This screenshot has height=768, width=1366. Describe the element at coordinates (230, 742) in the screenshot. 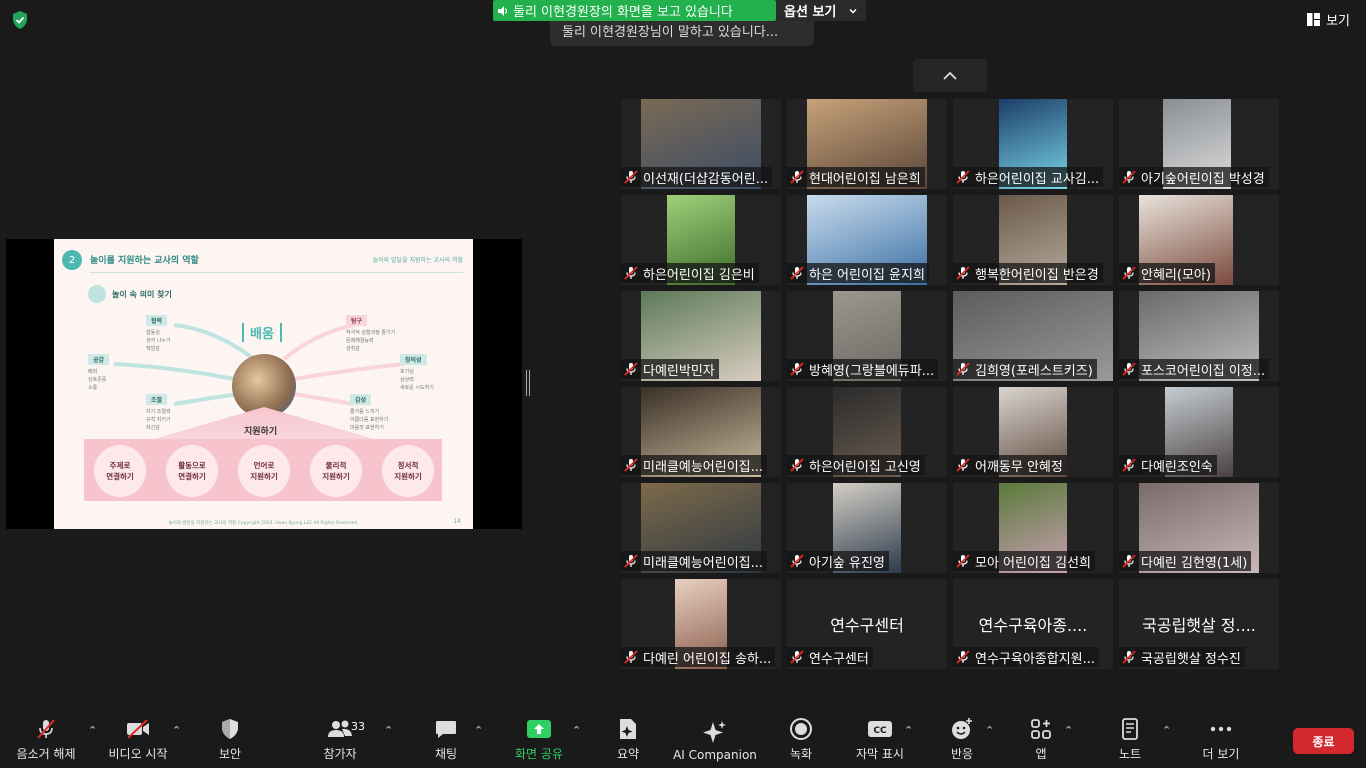

I see `security-button: 보안` at that location.